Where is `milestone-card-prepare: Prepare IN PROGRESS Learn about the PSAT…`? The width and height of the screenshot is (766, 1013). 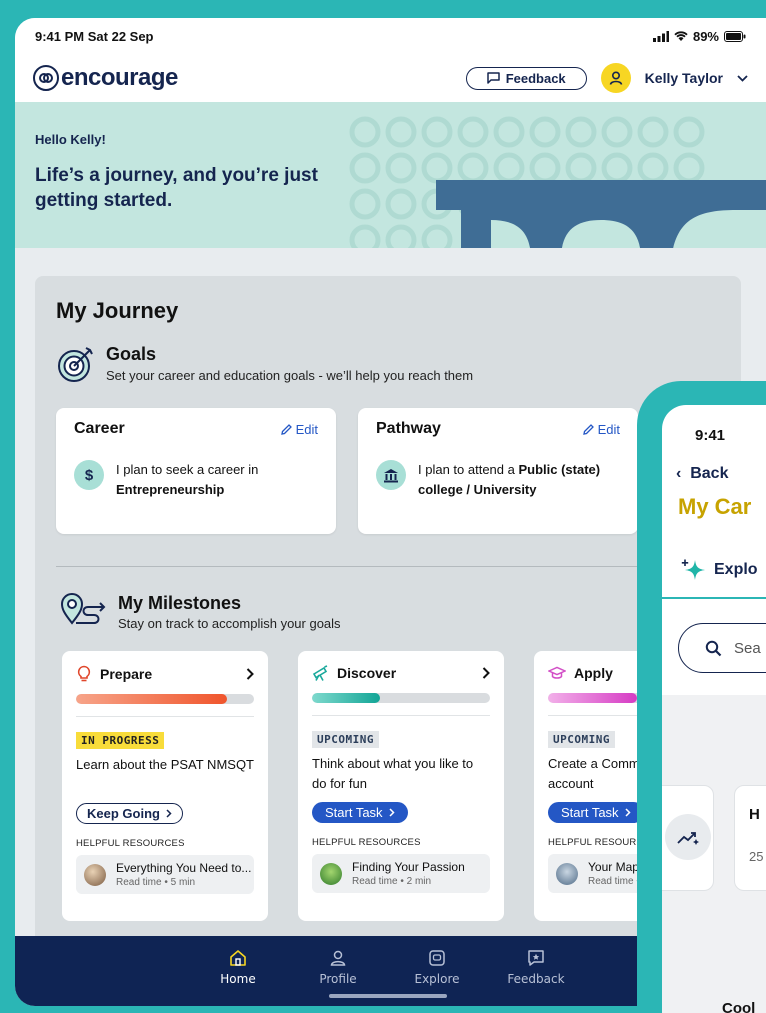 milestone-card-prepare: Prepare IN PROGRESS Learn about the PSAT… is located at coordinates (165, 786).